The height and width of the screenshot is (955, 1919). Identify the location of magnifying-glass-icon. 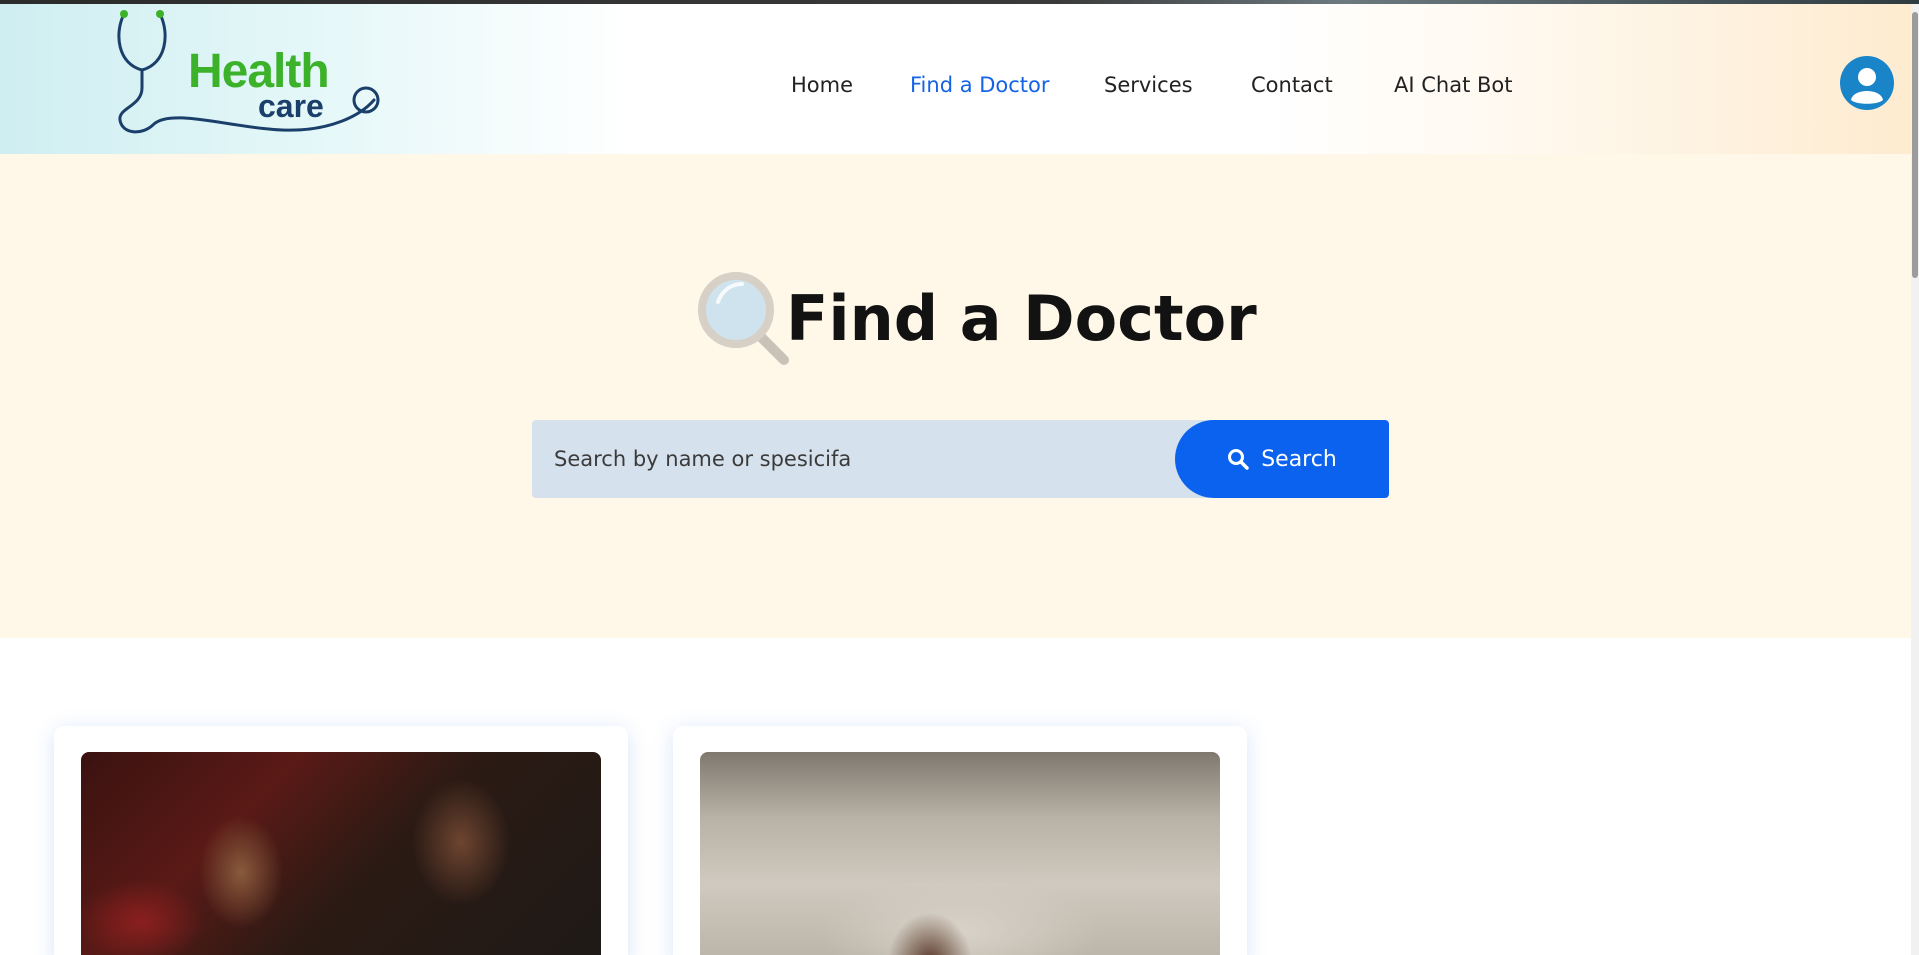
(743, 318).